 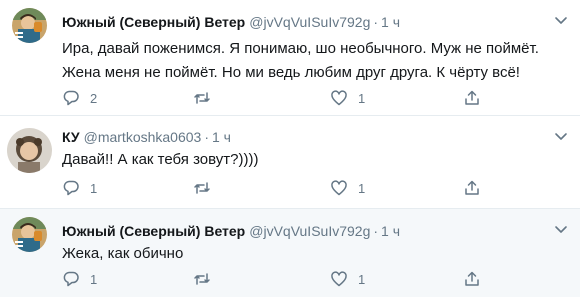 I want to click on tweet-header: КУ @martkoshka0603 · 1 ч, so click(x=146, y=137).